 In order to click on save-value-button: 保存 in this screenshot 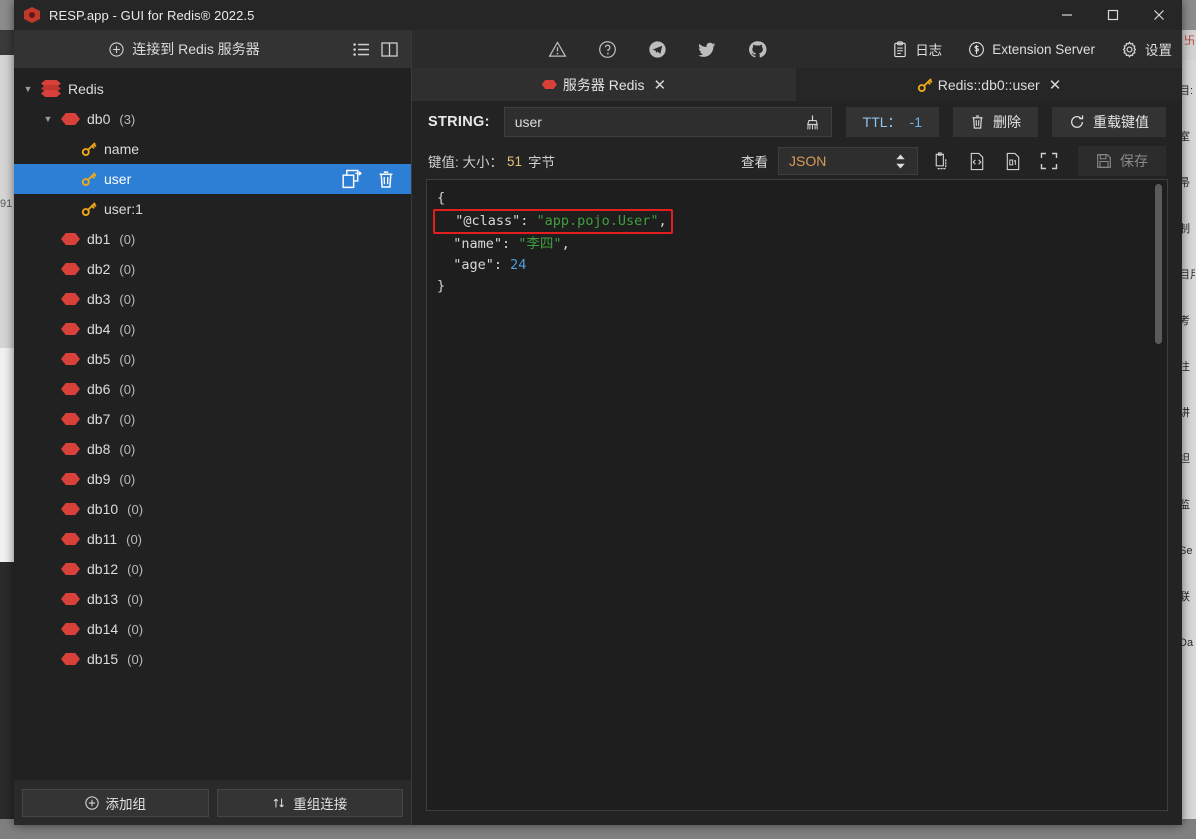, I will do `click(1122, 161)`.